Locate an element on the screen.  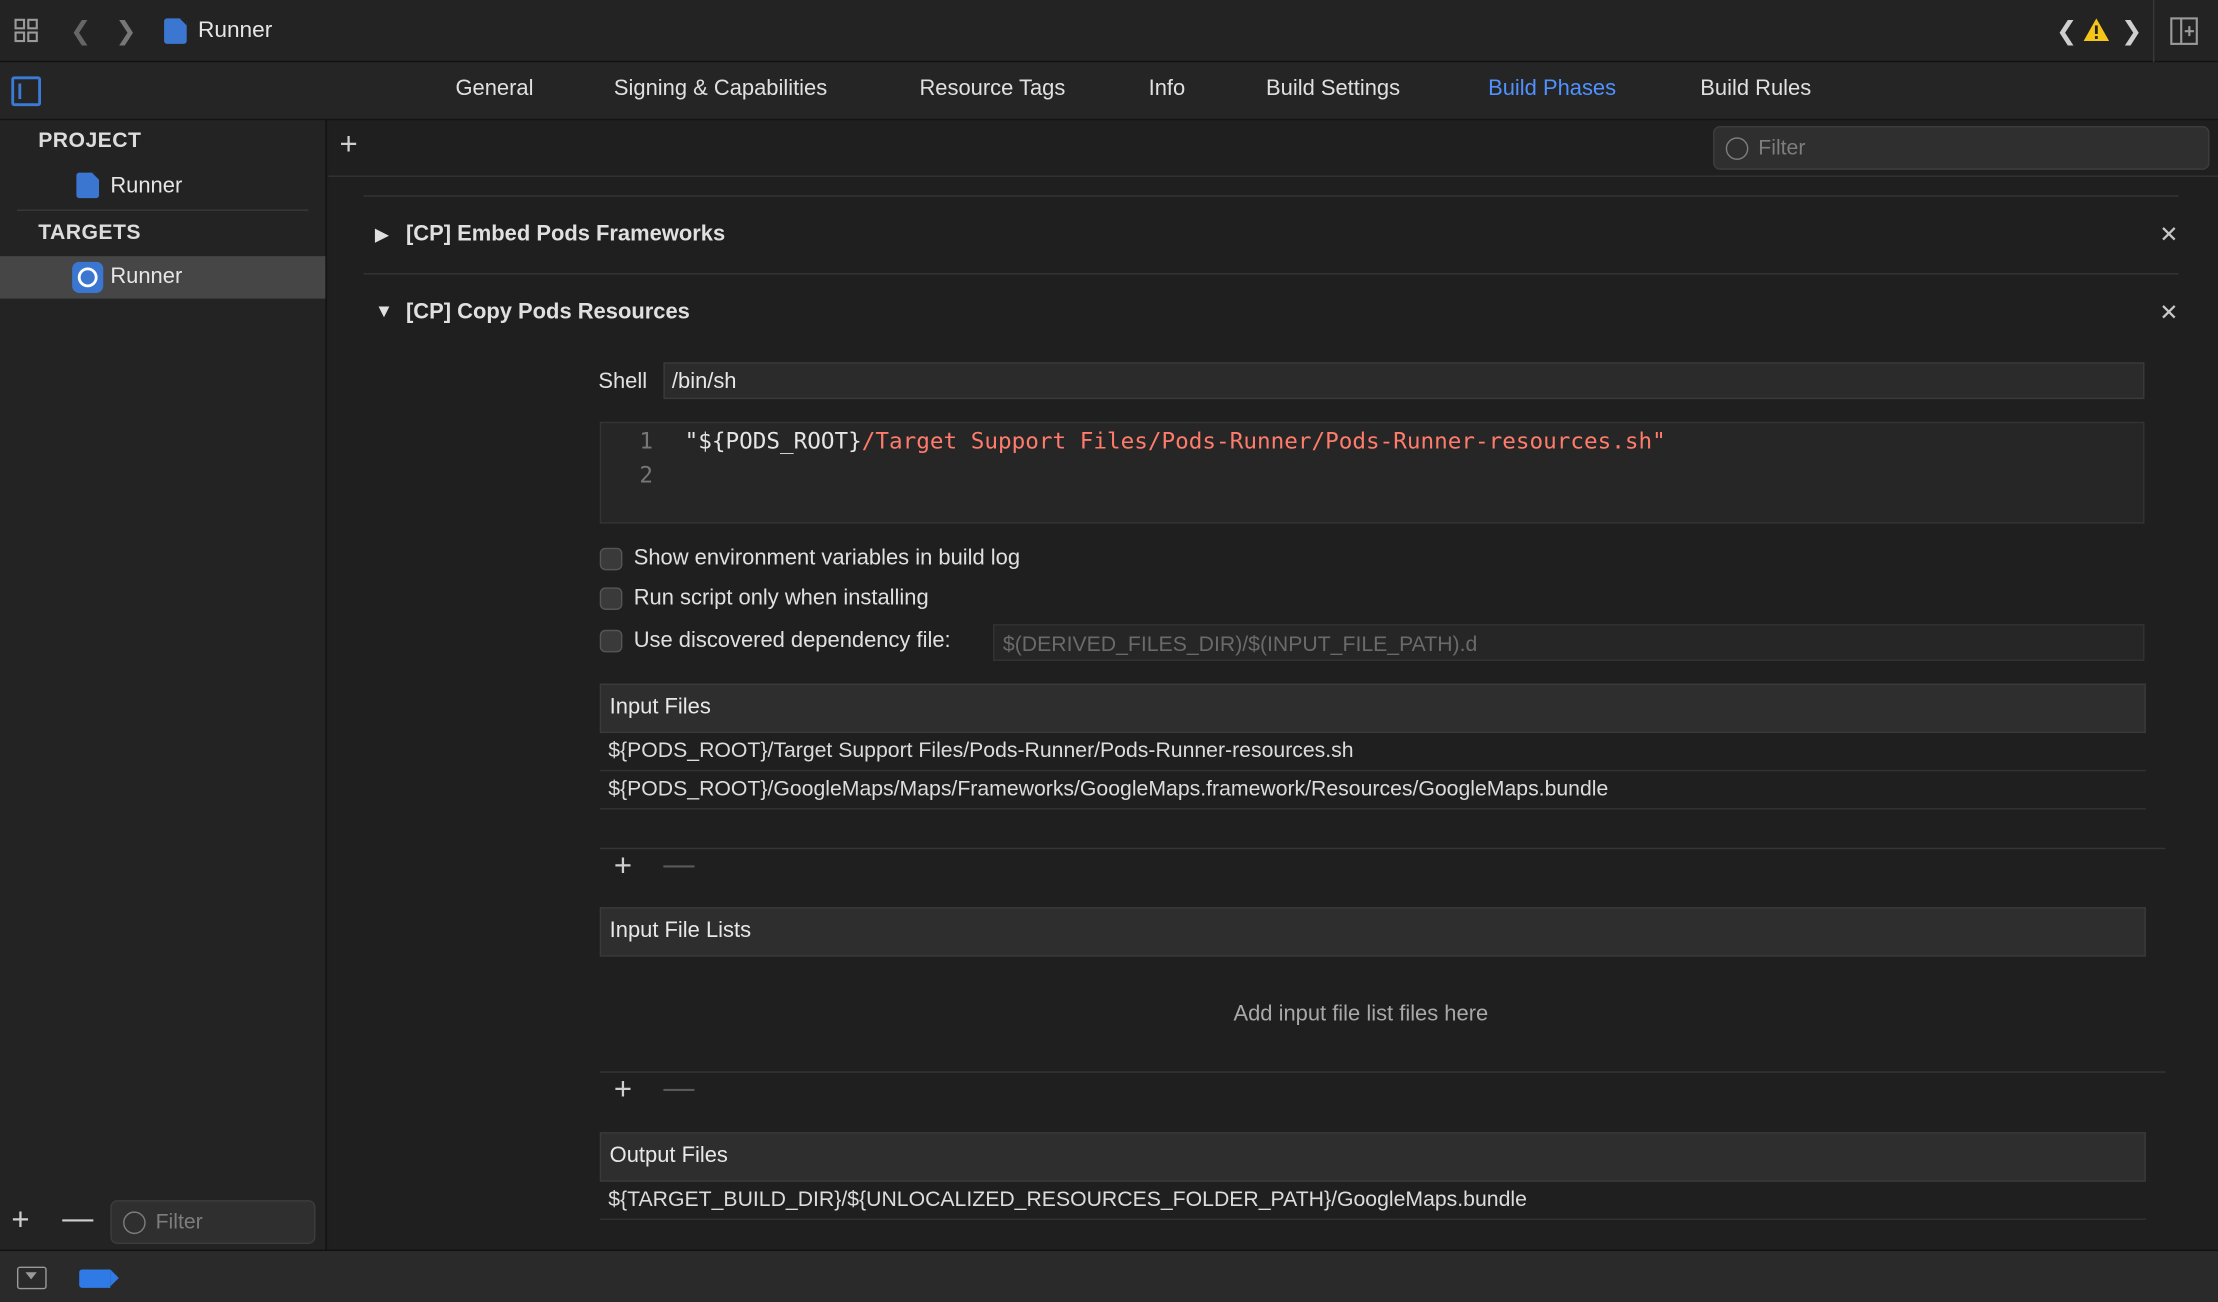
sidebar-item-target-runner: Runner is located at coordinates (163, 277).